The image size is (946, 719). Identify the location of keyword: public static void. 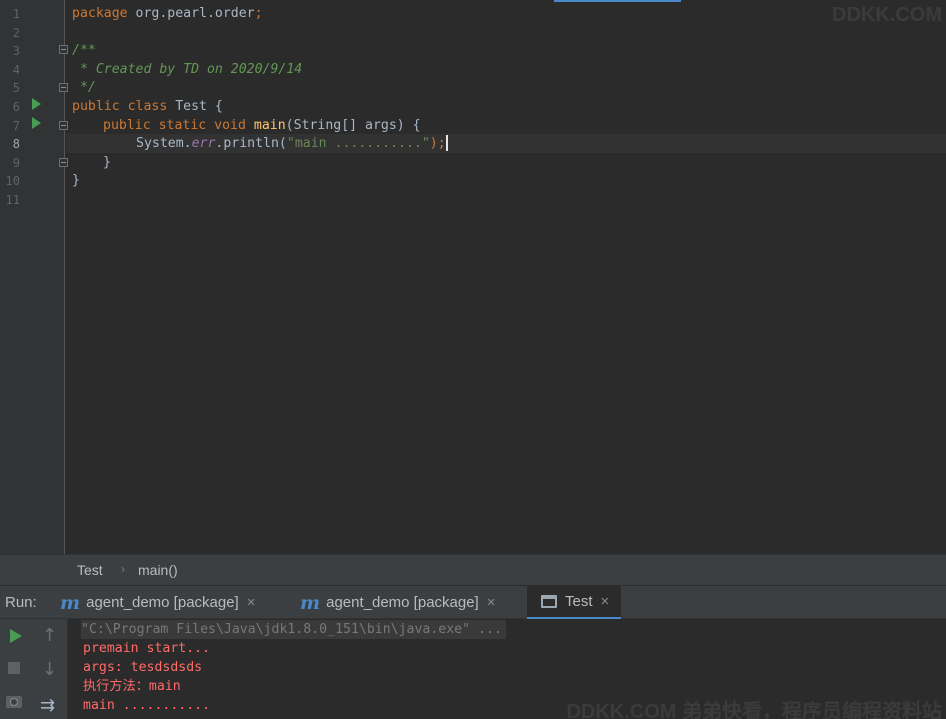
(174, 125).